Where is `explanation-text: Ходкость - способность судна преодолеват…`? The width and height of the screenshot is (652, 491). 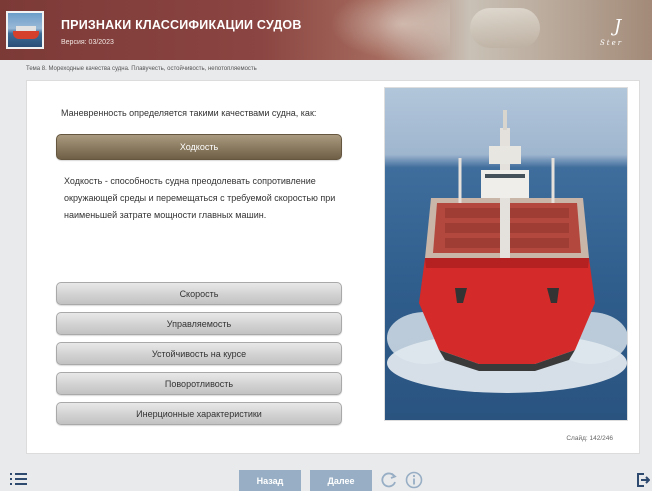
explanation-text: Ходкость - способность судна преодолеват… is located at coordinates (200, 198).